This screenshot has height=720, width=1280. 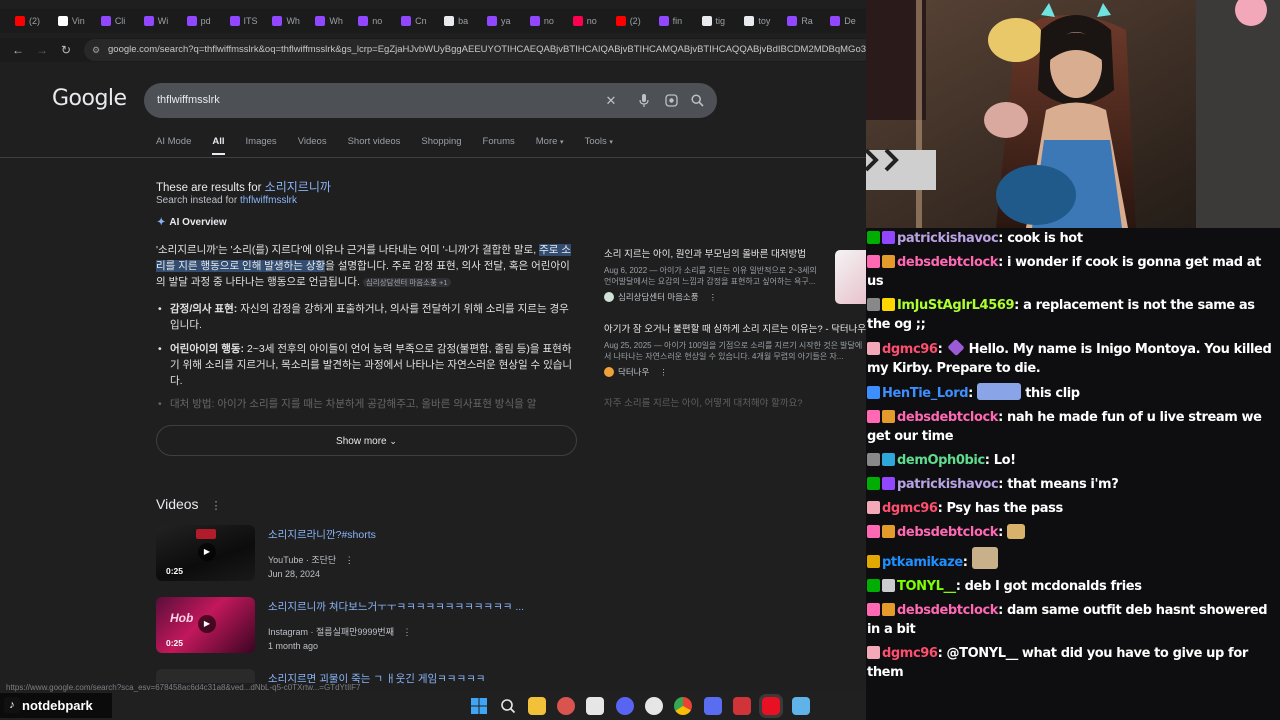 What do you see at coordinates (116, 21) in the screenshot?
I see `browser-tab: Cli` at bounding box center [116, 21].